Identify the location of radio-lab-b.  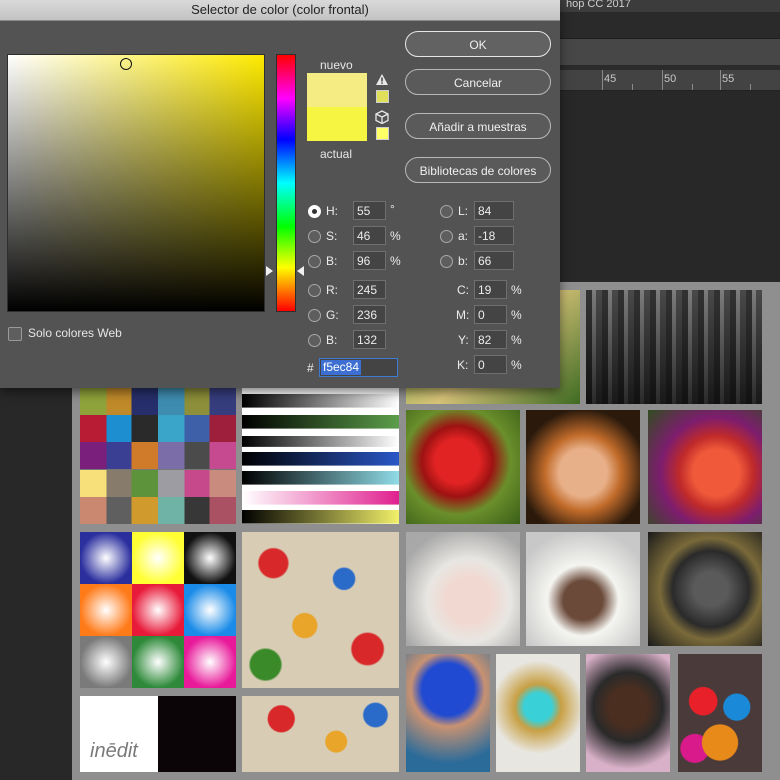
(446, 261).